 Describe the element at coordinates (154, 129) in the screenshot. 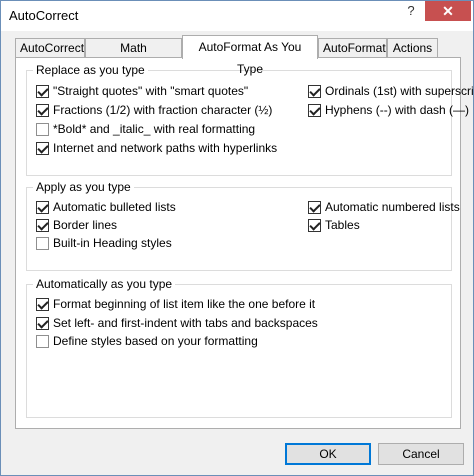

I see `option-label: *Bold* and _italic_ with real formatting` at that location.